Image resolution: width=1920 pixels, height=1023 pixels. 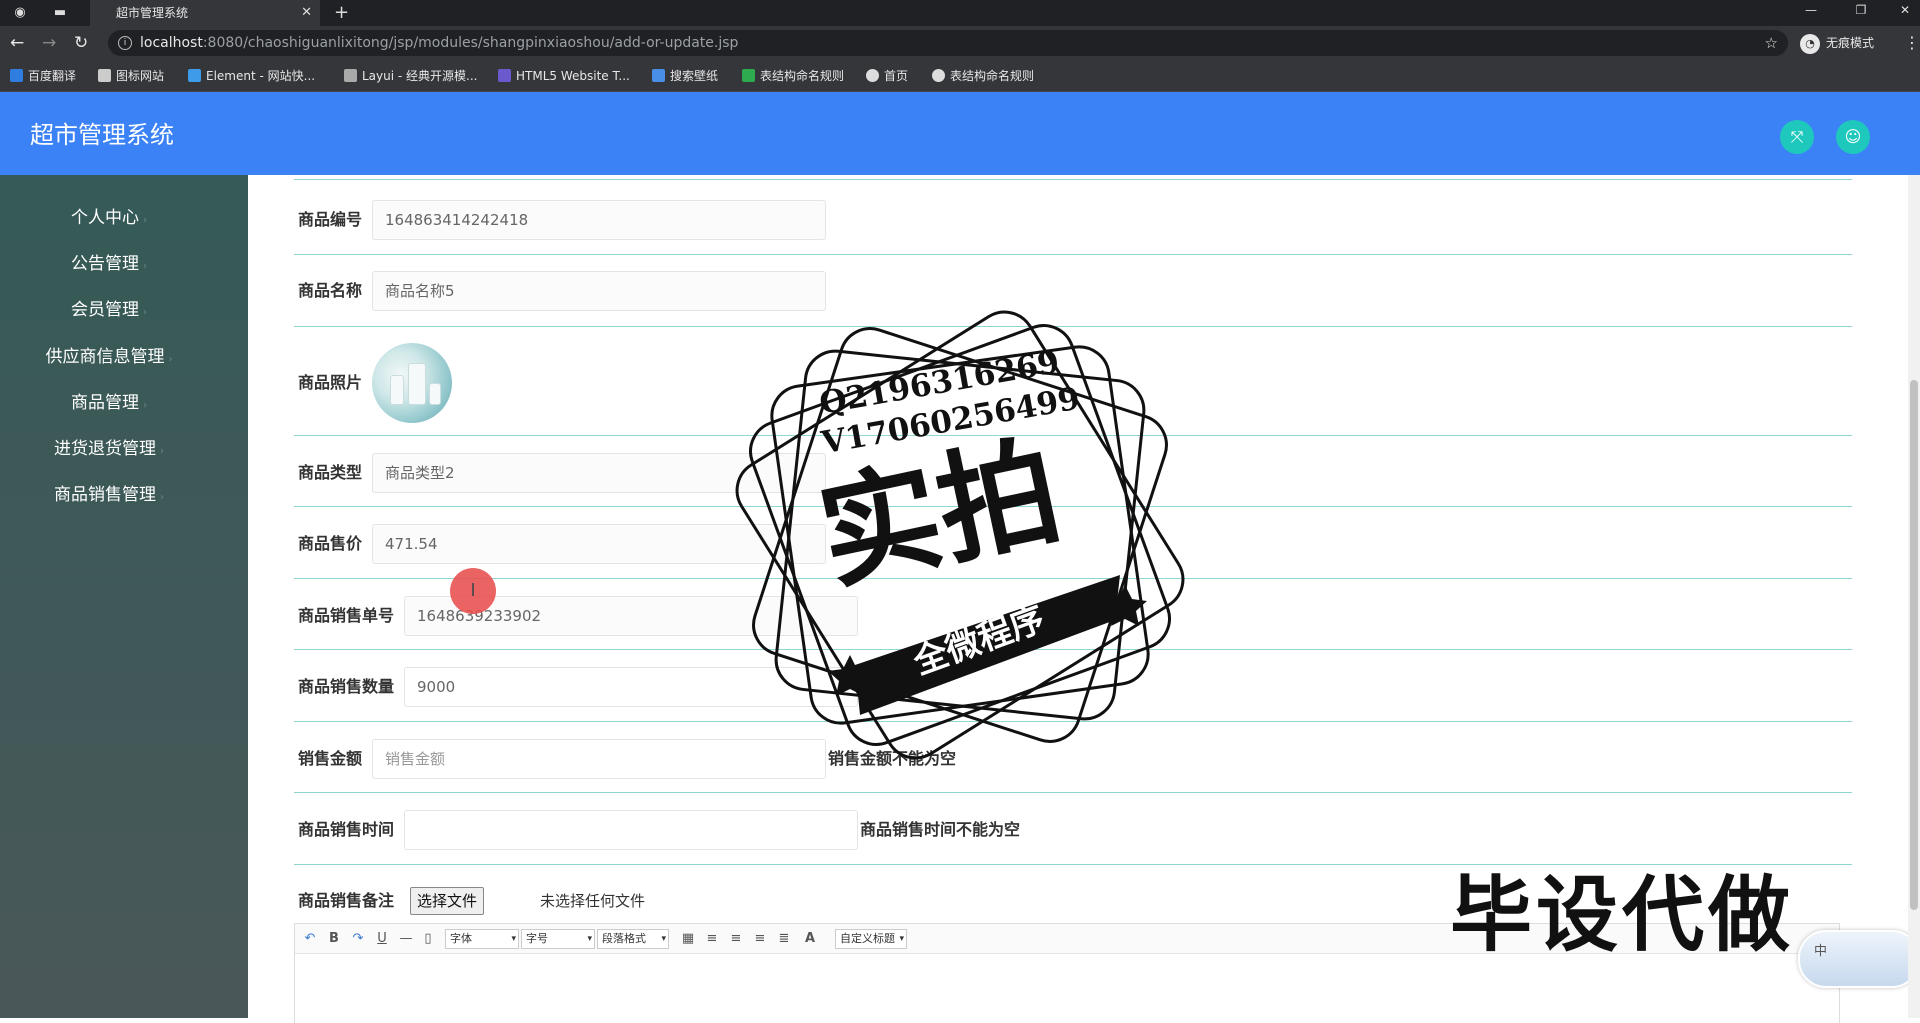 I want to click on bold-icon: B, so click(x=334, y=939).